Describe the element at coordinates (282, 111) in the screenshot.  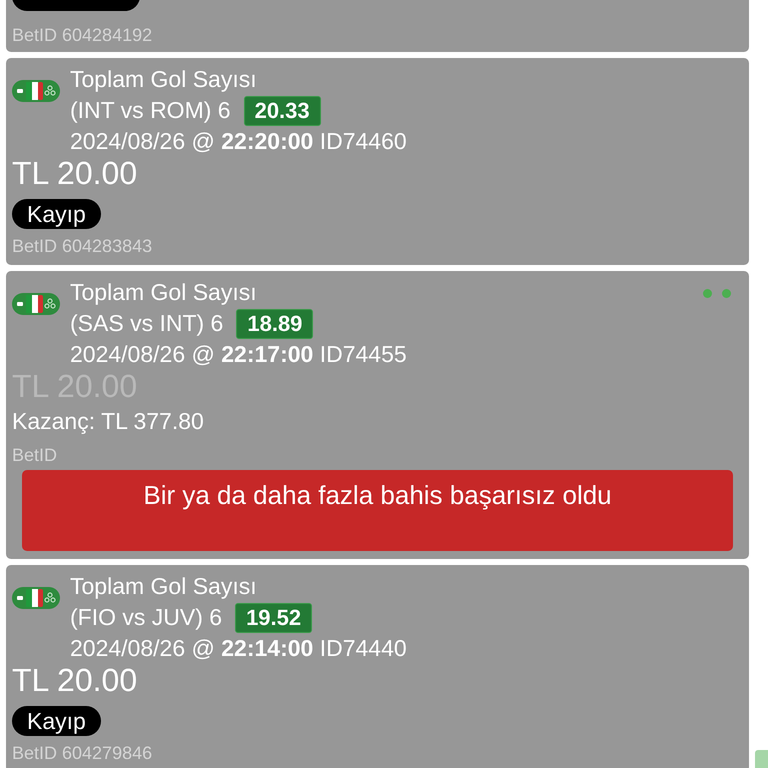
I see `odds-badge: 20.33` at that location.